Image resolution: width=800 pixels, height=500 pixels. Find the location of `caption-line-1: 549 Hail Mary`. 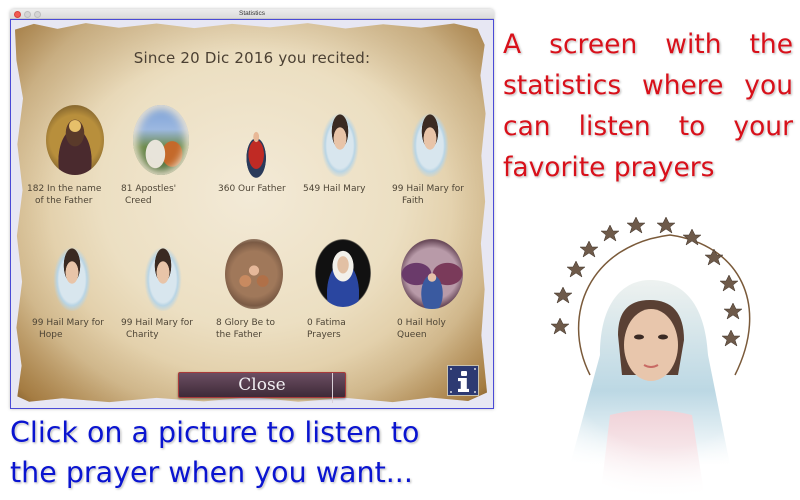

caption-line-1: 549 Hail Mary is located at coordinates (334, 189).